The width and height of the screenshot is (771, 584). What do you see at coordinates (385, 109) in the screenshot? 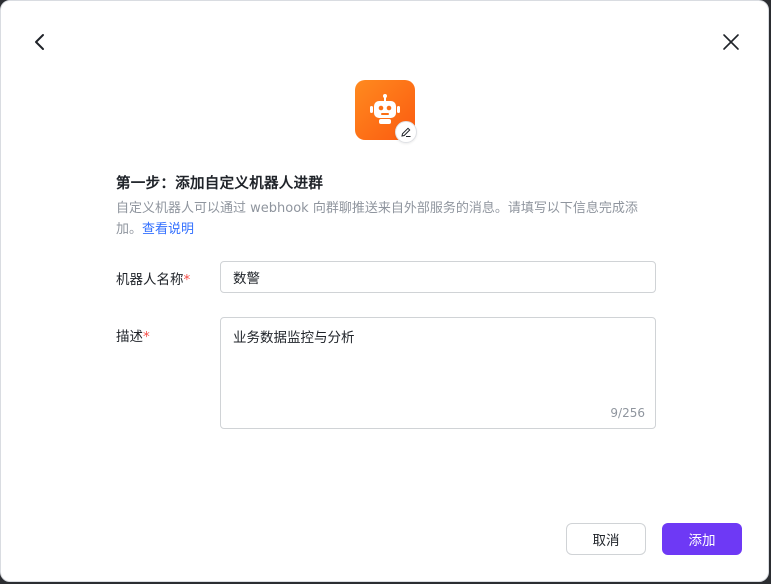
I see `robot-icon` at bounding box center [385, 109].